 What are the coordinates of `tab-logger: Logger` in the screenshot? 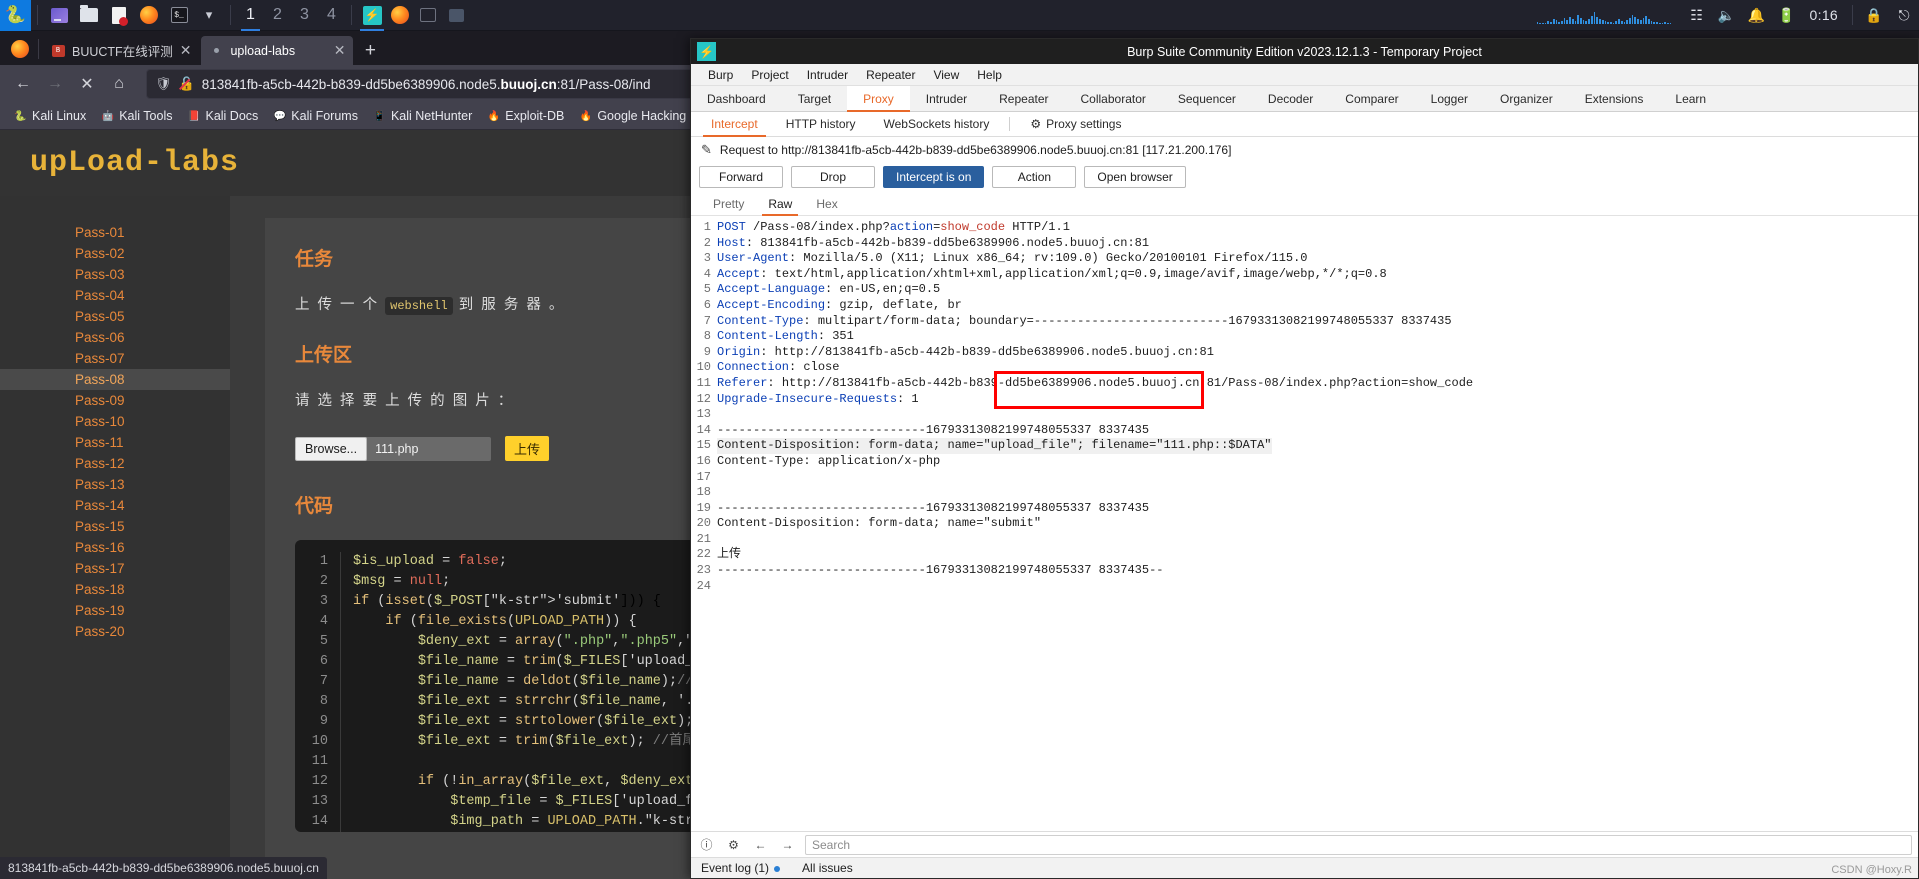 It's located at (1449, 98).